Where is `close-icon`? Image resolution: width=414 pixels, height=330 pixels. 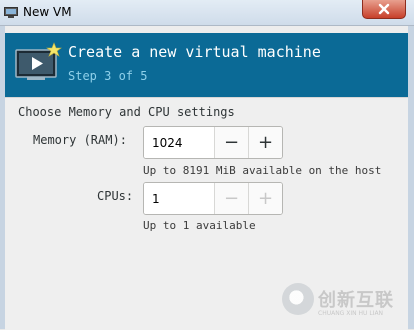
close-icon is located at coordinates (384, 9).